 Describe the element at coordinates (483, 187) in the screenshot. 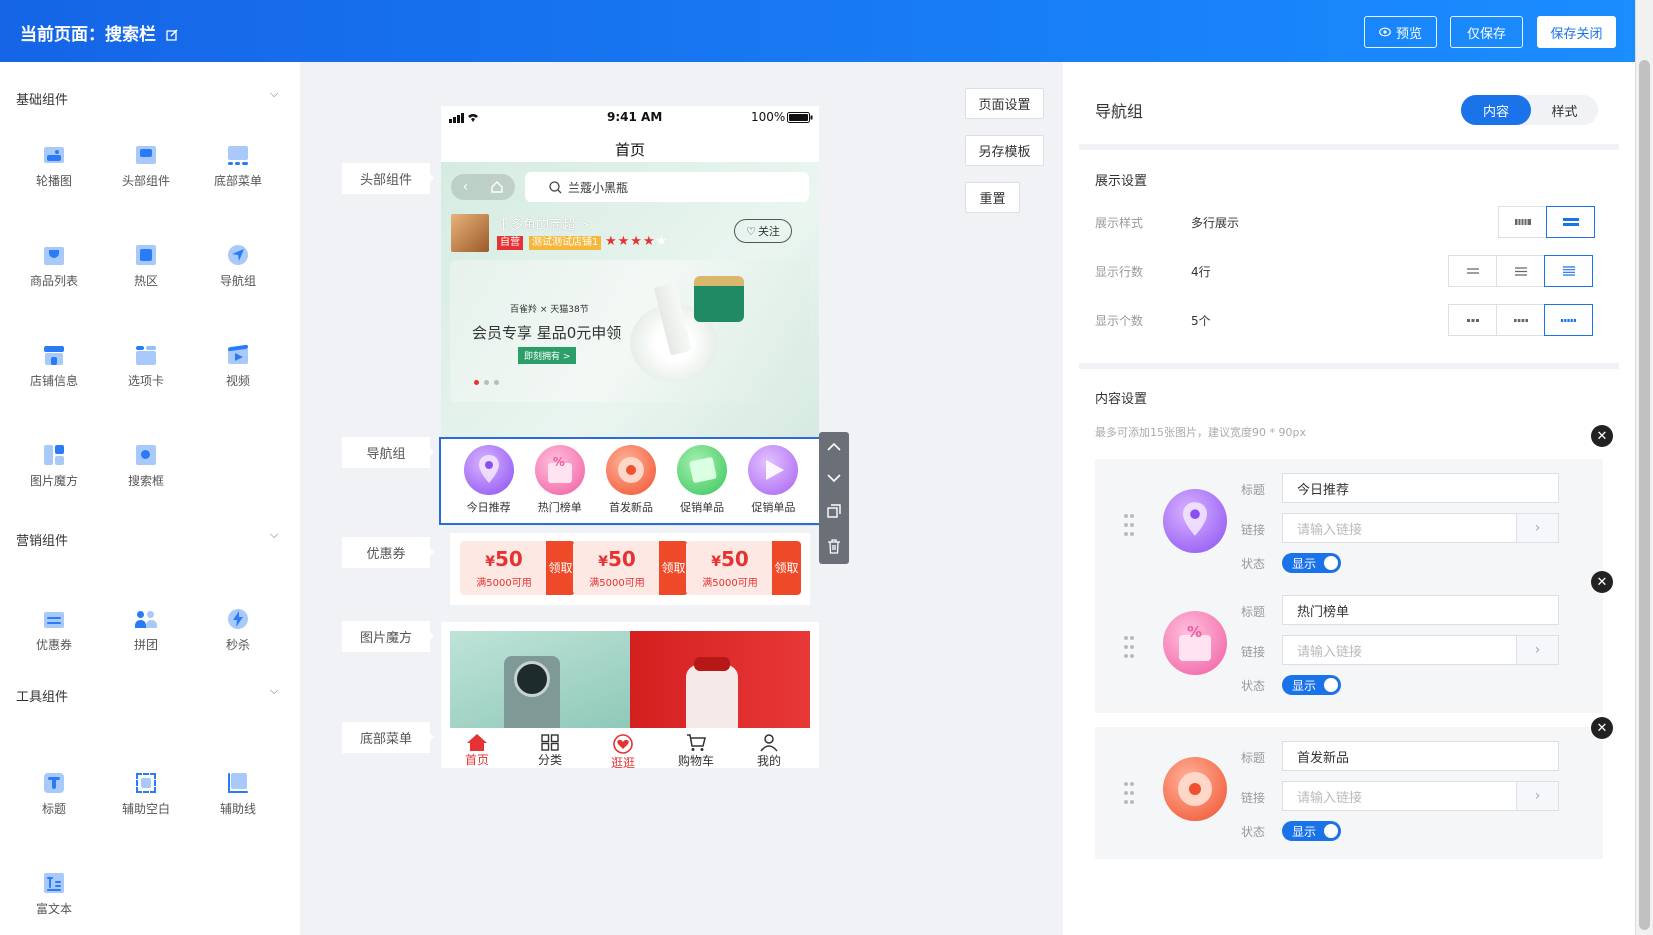

I see `nav-capsule: ‹` at that location.